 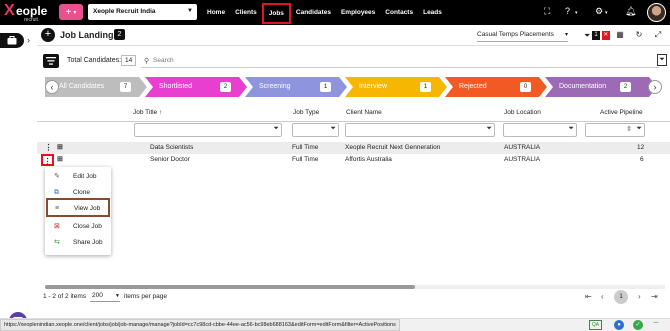 What do you see at coordinates (276, 13) in the screenshot?
I see `nav-jobs: Jobs` at bounding box center [276, 13].